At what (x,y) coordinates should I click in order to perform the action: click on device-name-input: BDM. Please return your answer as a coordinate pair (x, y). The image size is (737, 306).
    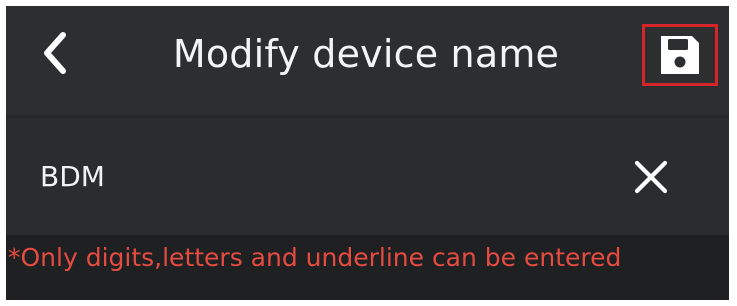
    Looking at the image, I should click on (72, 177).